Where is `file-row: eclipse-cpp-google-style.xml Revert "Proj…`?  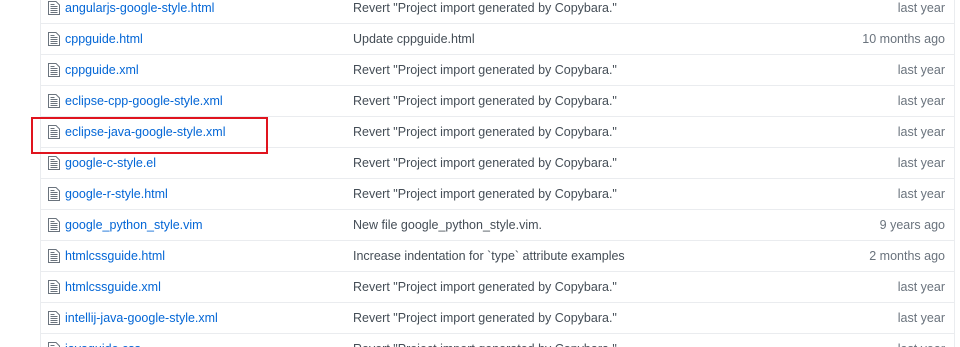
file-row: eclipse-cpp-google-style.xml Revert "Proj… is located at coordinates (497, 100).